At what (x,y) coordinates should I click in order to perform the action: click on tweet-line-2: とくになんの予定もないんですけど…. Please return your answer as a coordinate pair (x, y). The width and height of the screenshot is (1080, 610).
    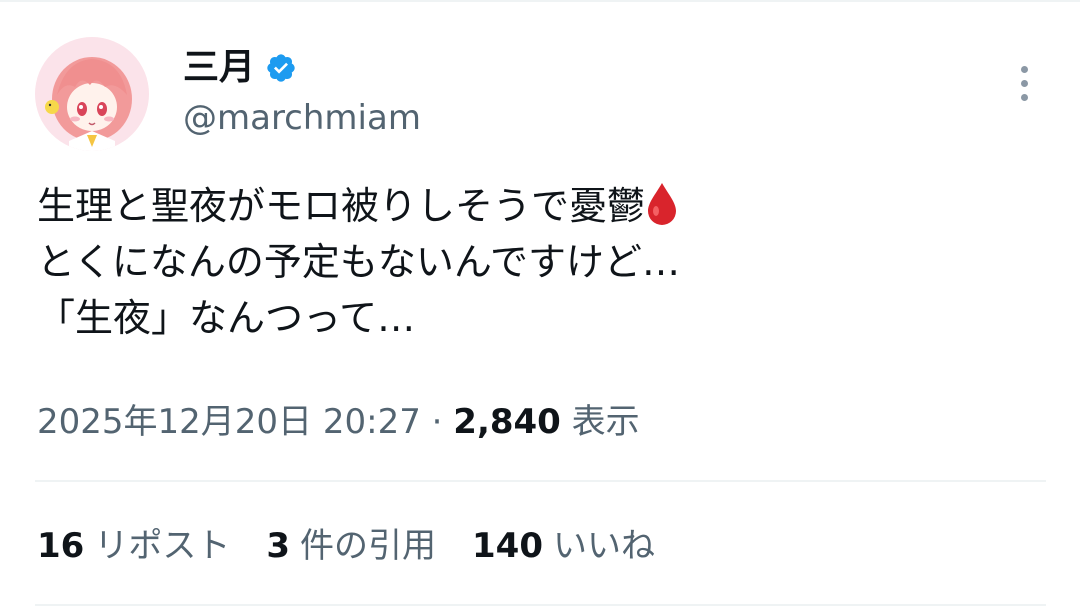
    Looking at the image, I should click on (358, 262).